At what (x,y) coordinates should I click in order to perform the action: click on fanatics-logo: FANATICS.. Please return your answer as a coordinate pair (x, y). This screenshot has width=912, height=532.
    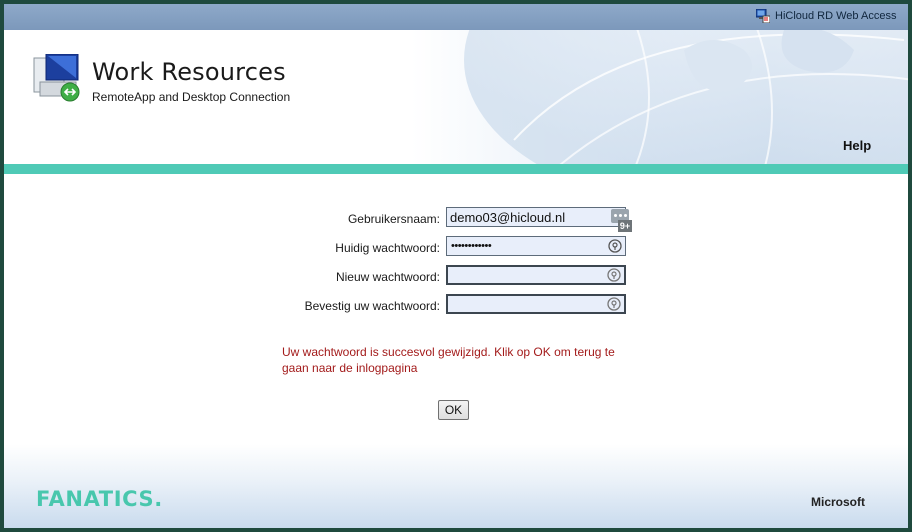
    Looking at the image, I should click on (99, 499).